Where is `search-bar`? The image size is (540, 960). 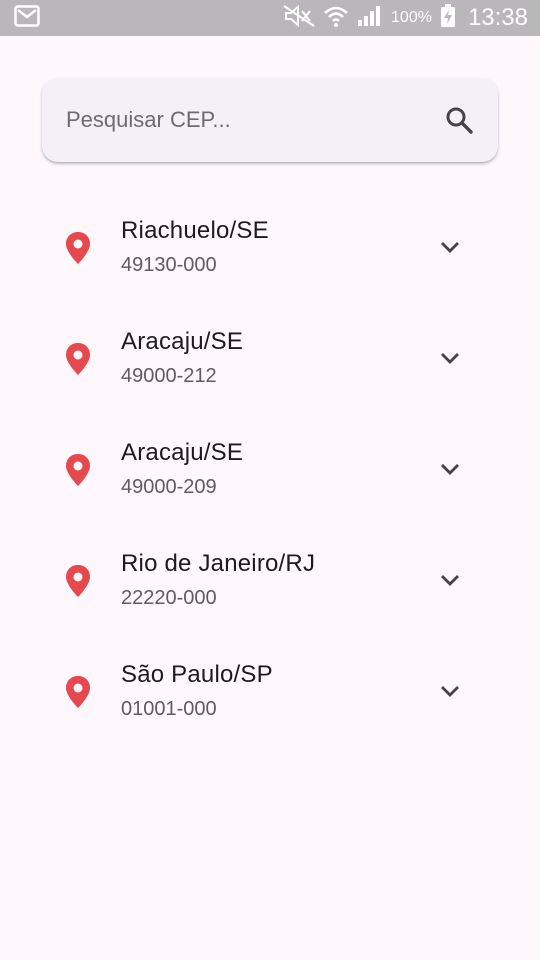
search-bar is located at coordinates (270, 120).